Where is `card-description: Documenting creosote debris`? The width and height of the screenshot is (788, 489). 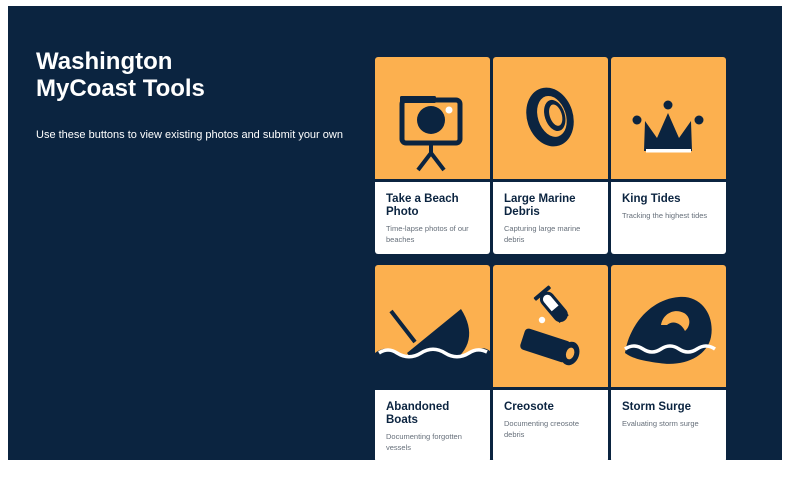
card-description: Documenting creosote debris is located at coordinates (542, 429).